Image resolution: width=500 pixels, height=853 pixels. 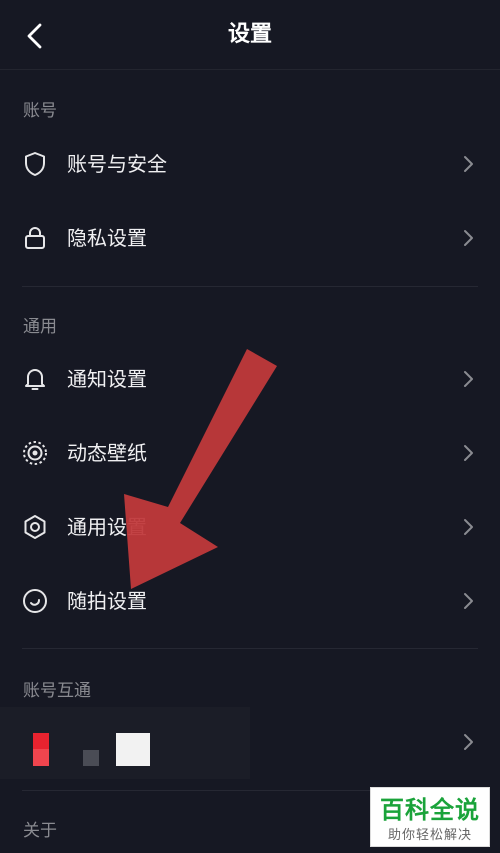 I want to click on settings-item-snapshot: 随拍设置, so click(x=250, y=601).